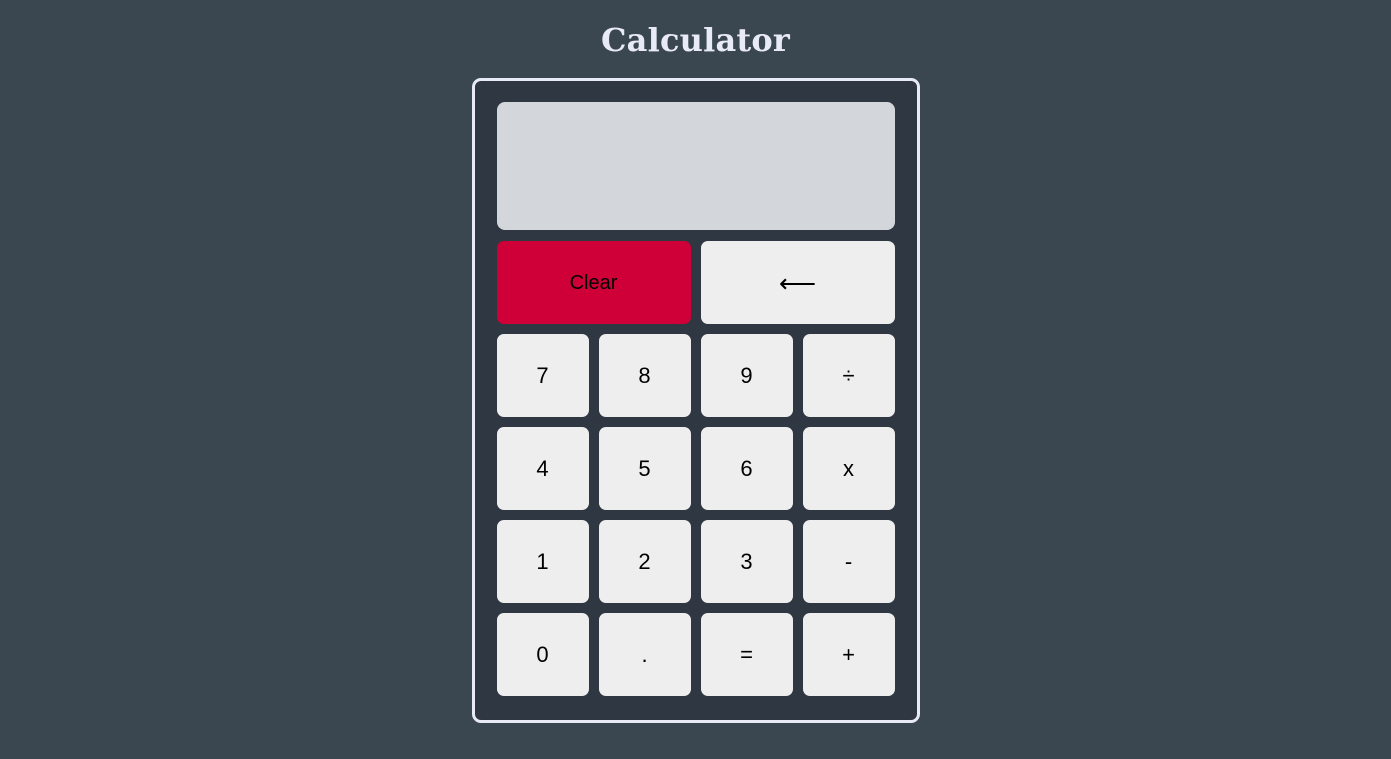 The height and width of the screenshot is (759, 1391). What do you see at coordinates (542, 654) in the screenshot?
I see `digit-0-button: 0` at bounding box center [542, 654].